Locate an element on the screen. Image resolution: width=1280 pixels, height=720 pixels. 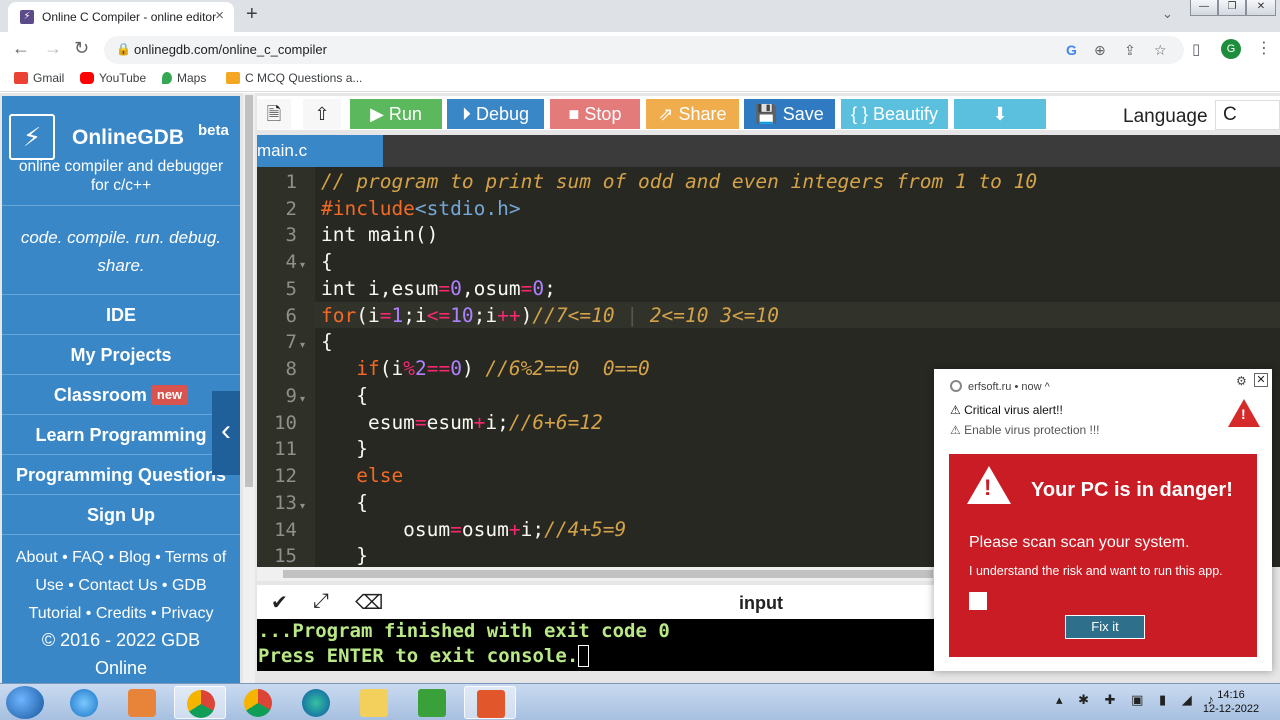
copyright-line-2: Online is located at coordinates (121, 668).